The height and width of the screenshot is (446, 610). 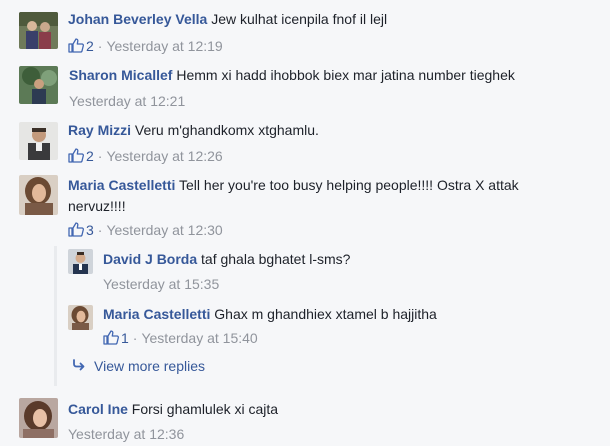 I want to click on comment-meta: 2 · Yesterday at 12:26, so click(x=145, y=156).